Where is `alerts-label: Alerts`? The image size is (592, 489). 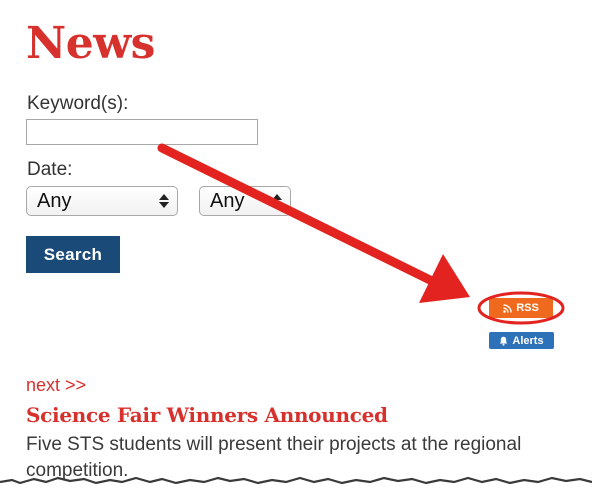
alerts-label: Alerts is located at coordinates (528, 340).